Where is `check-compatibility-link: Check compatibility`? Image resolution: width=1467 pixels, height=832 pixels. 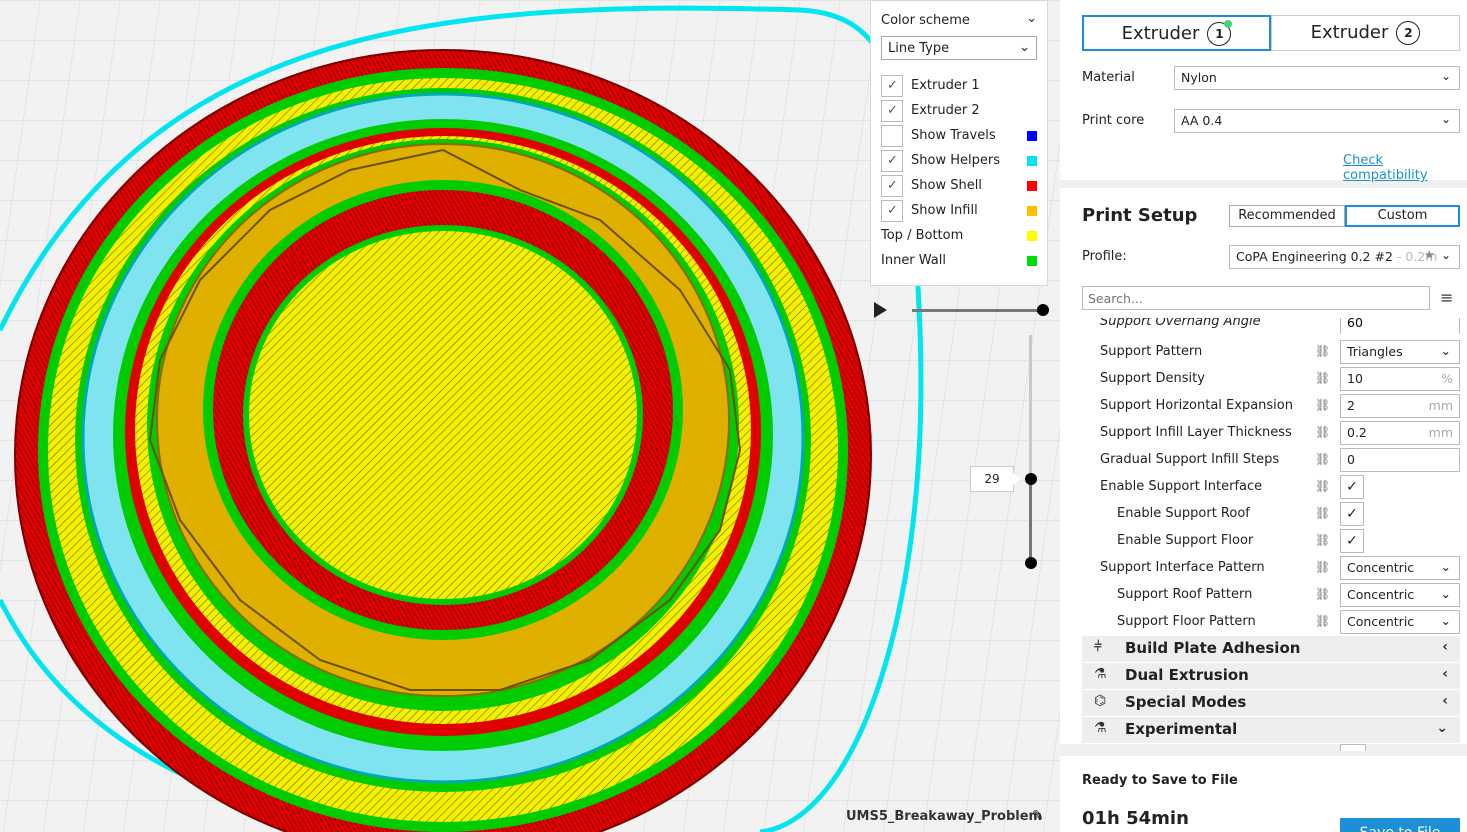
check-compatibility-link: Check compatibility is located at coordinates (1405, 168).